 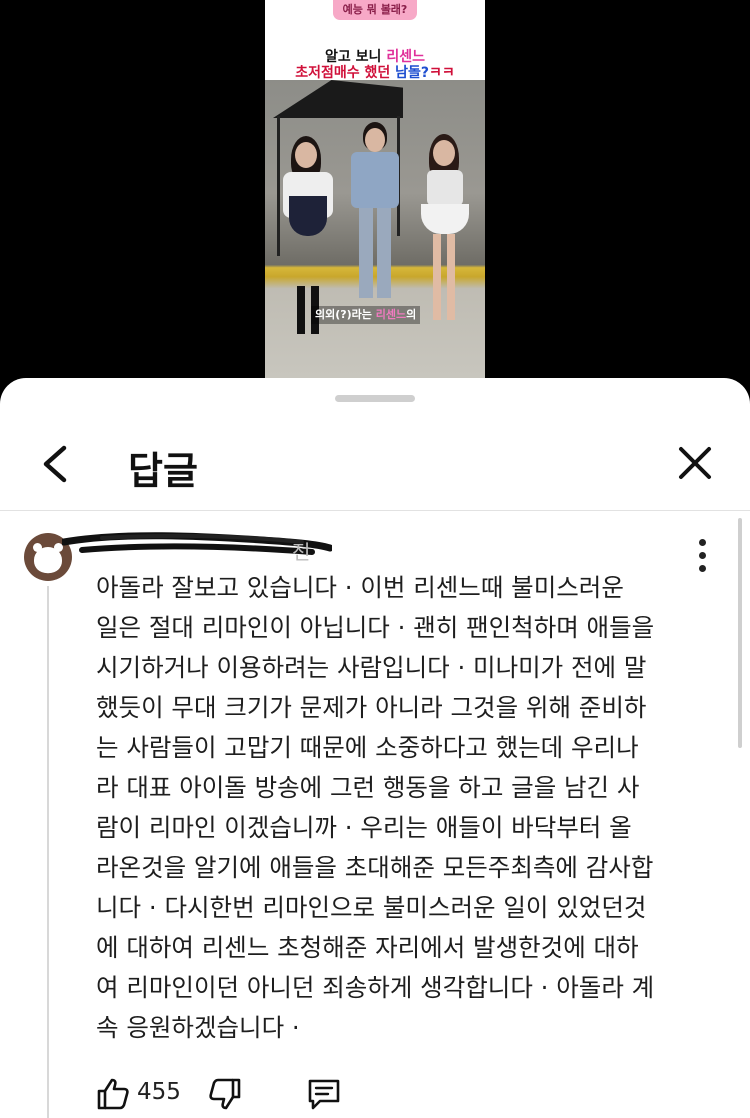 I want to click on video-subtitle: 의외(?)라는 리센느의, so click(x=366, y=315).